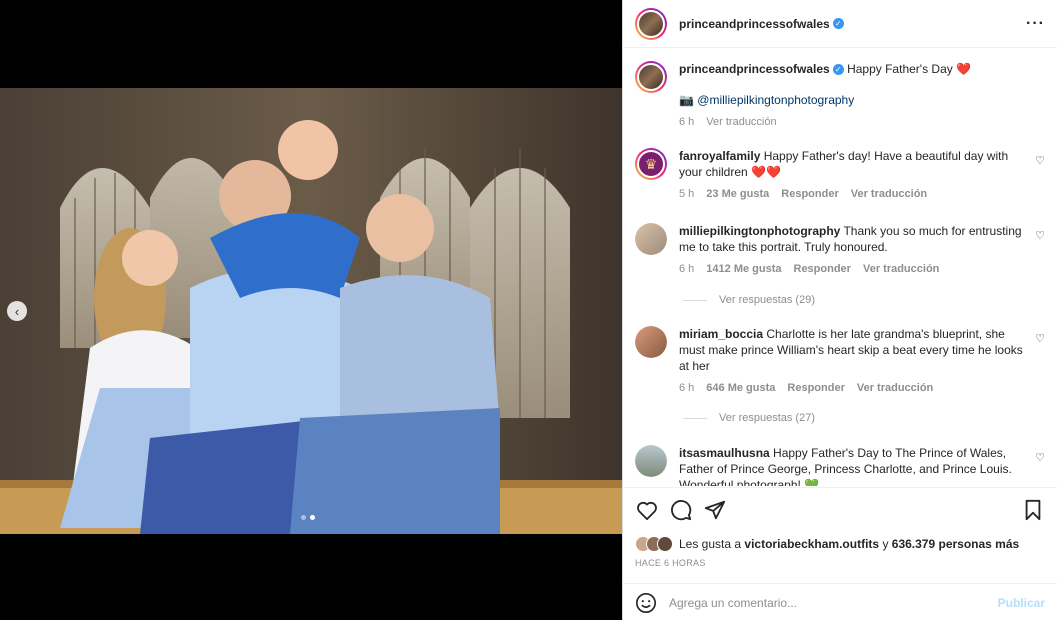 Image resolution: width=1057 pixels, height=620 pixels. Describe the element at coordinates (686, 100) in the screenshot. I see `camera-emoji-icon: 📷` at that location.